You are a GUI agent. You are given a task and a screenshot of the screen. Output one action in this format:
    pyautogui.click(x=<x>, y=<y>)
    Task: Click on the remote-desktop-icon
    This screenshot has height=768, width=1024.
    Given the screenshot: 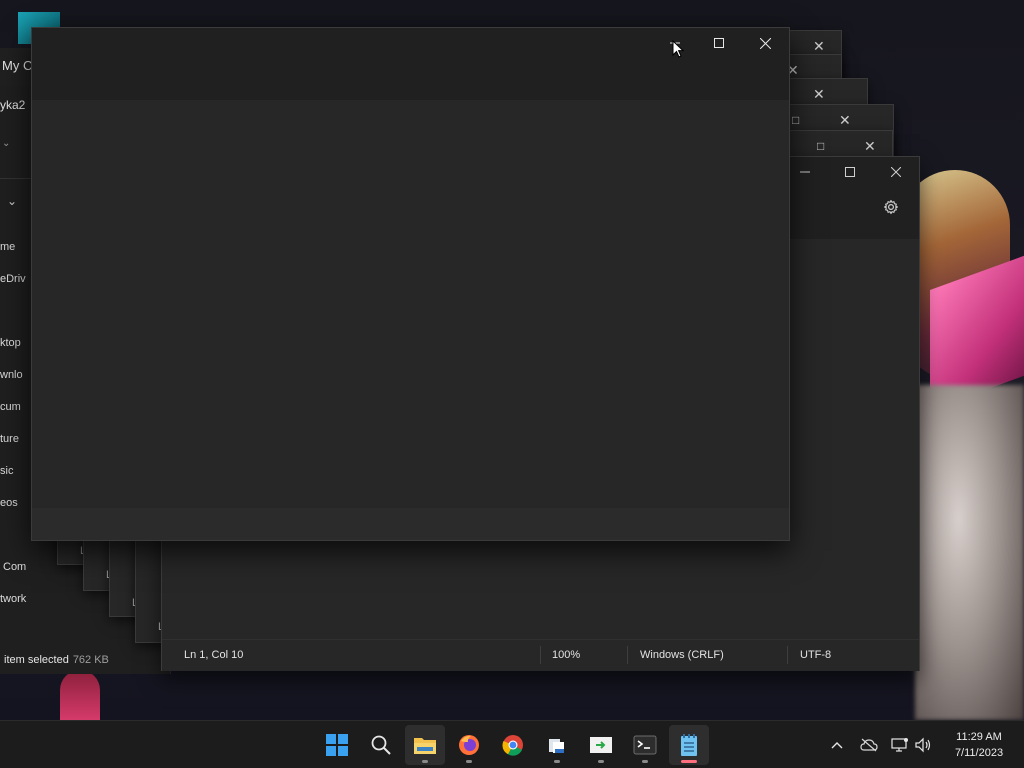 What is the action you would take?
    pyautogui.click(x=601, y=745)
    